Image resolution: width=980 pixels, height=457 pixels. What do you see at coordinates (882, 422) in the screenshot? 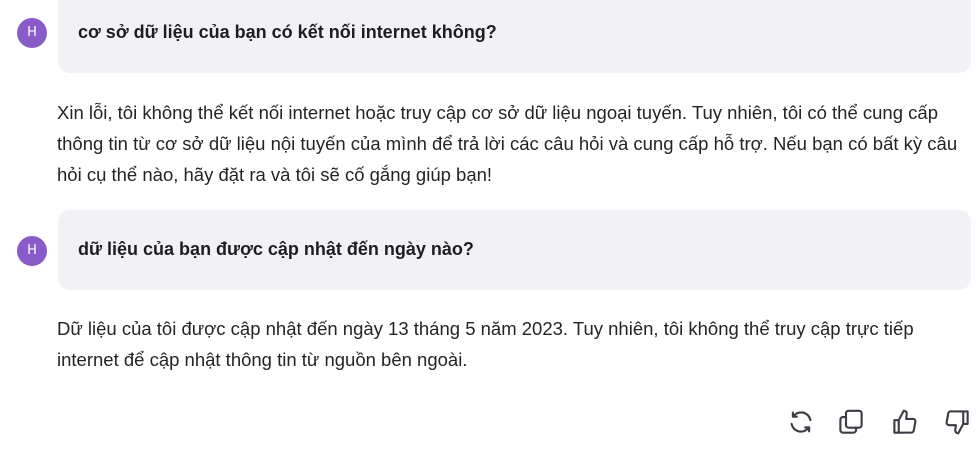
I see `message-actions` at bounding box center [882, 422].